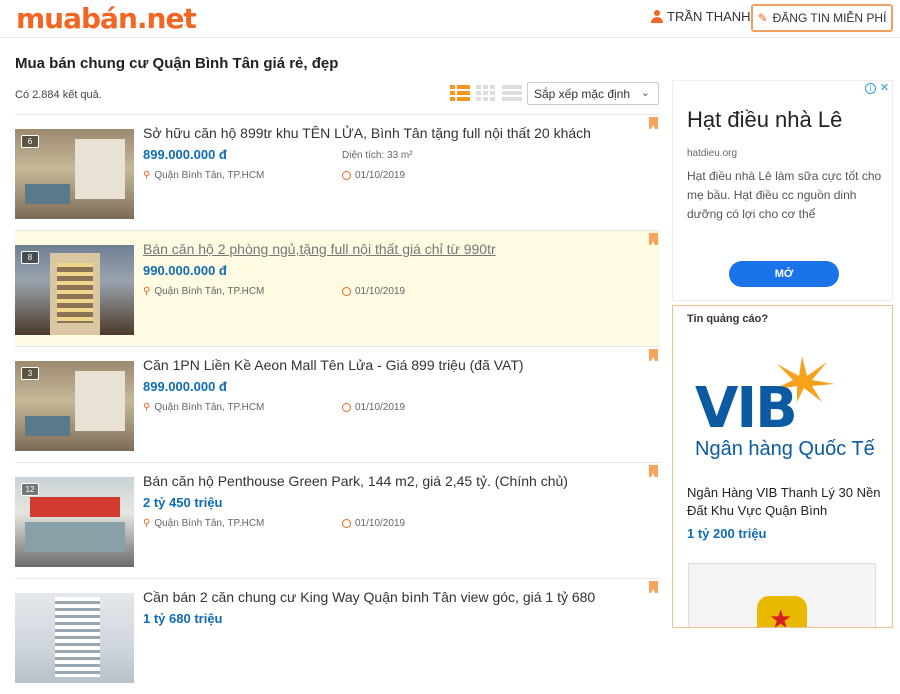 The width and height of the screenshot is (900, 694). I want to click on vib-logo: VIB Ngân hàng Quốc Tế, so click(785, 409).